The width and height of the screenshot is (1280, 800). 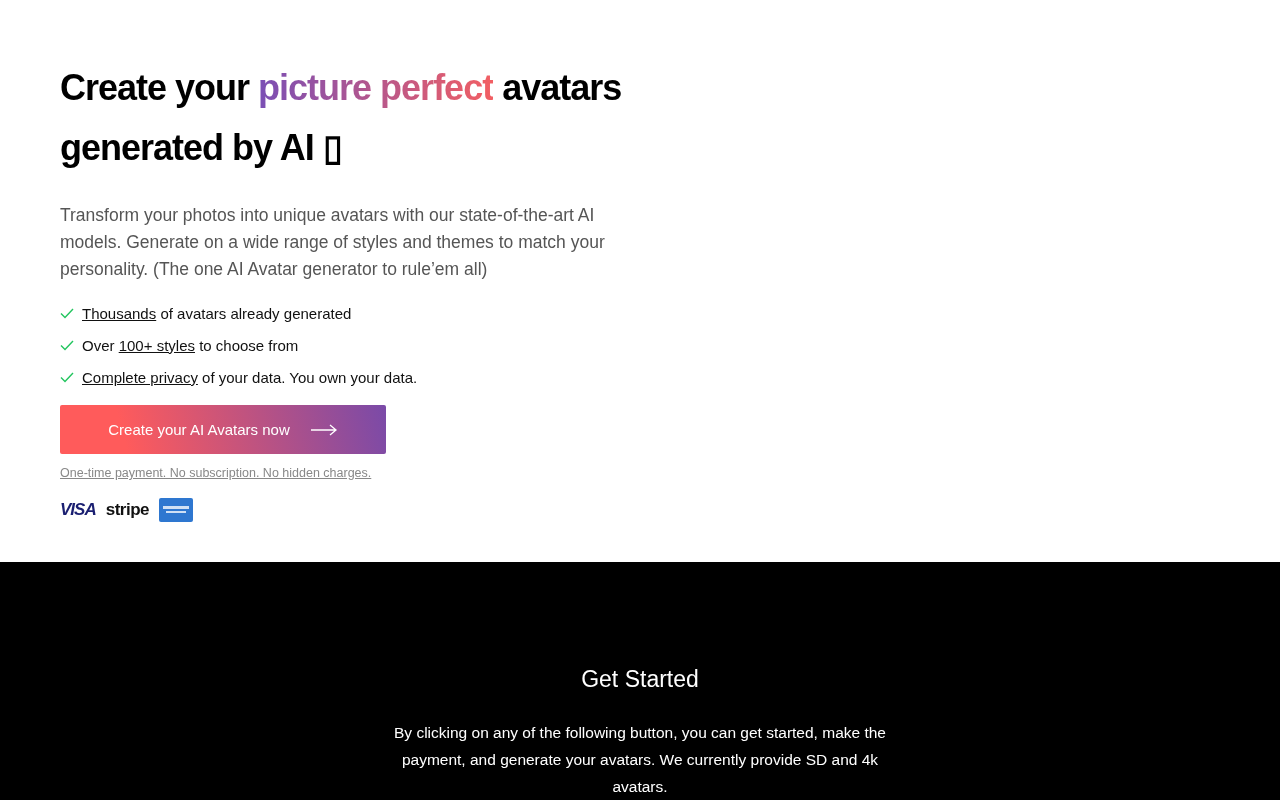 I want to click on create-avatars-button: Create your AI Avatars now, so click(x=223, y=429).